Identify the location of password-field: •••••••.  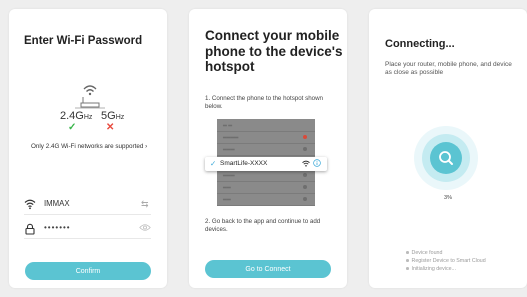
(57, 227).